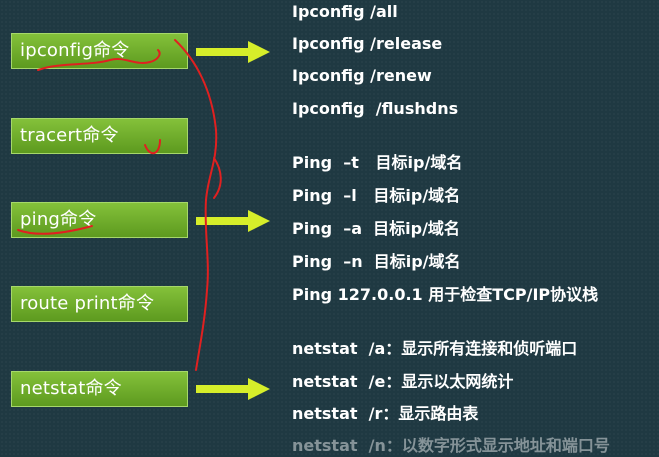 The height and width of the screenshot is (457, 659). I want to click on ping-arrow-icon, so click(233, 221).